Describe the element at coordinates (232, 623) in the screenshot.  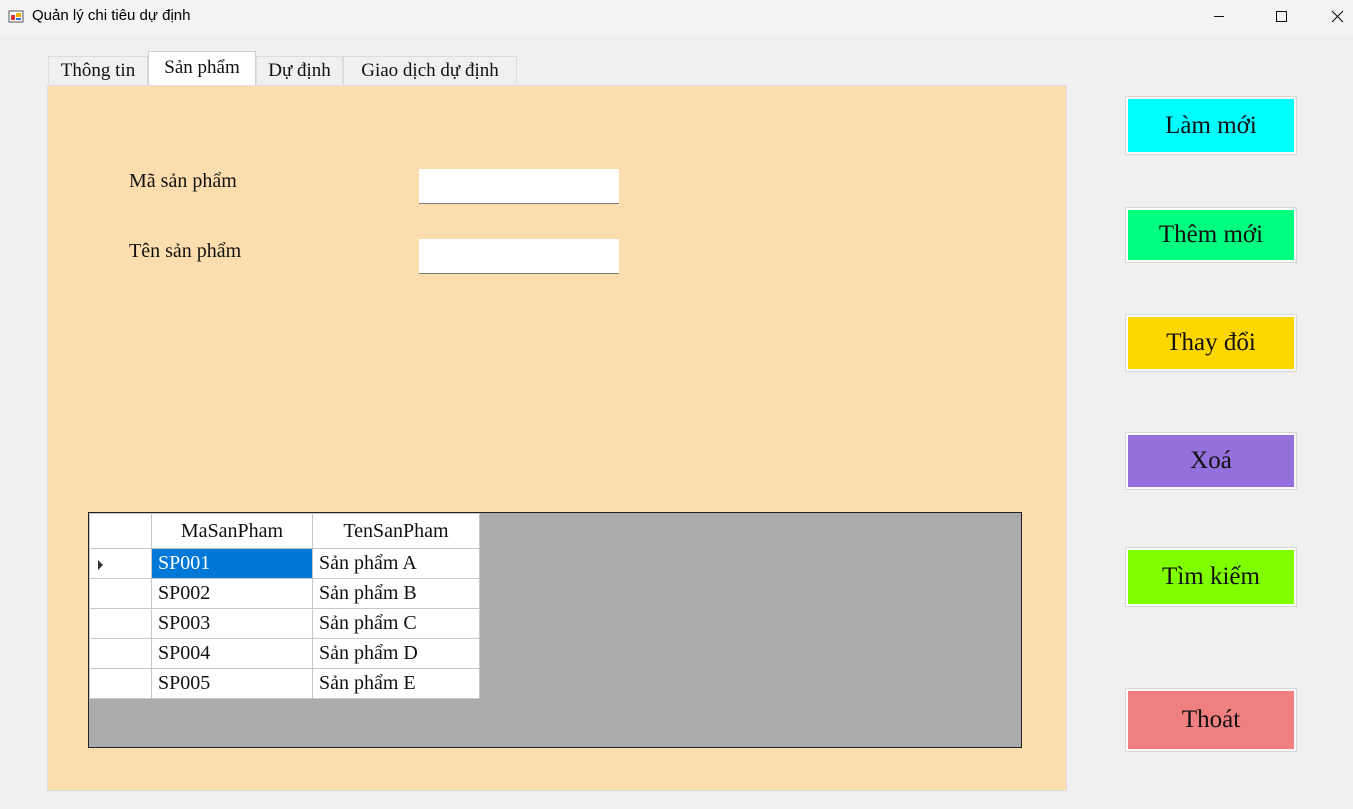
I see `cell-ma-san-pham: SP003` at that location.